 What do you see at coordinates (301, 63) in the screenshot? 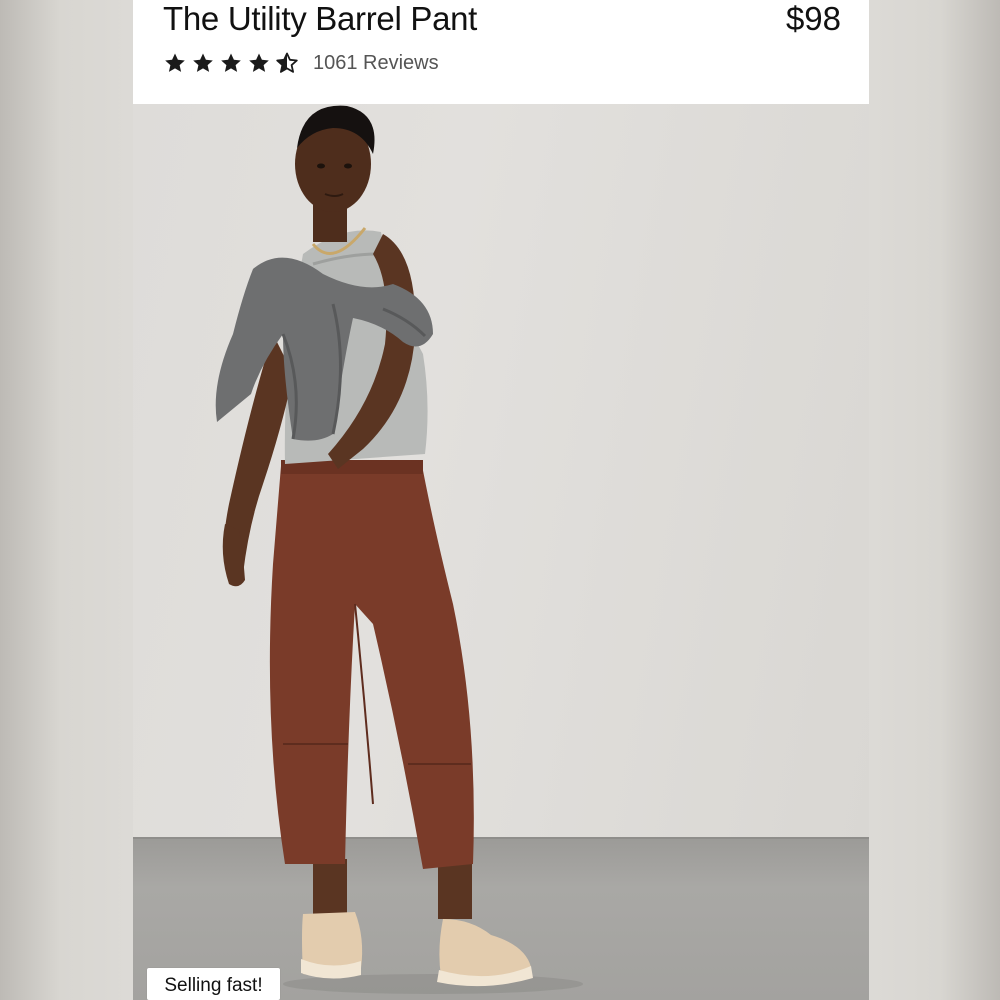
I see `rating-row: 1061 Reviews` at bounding box center [301, 63].